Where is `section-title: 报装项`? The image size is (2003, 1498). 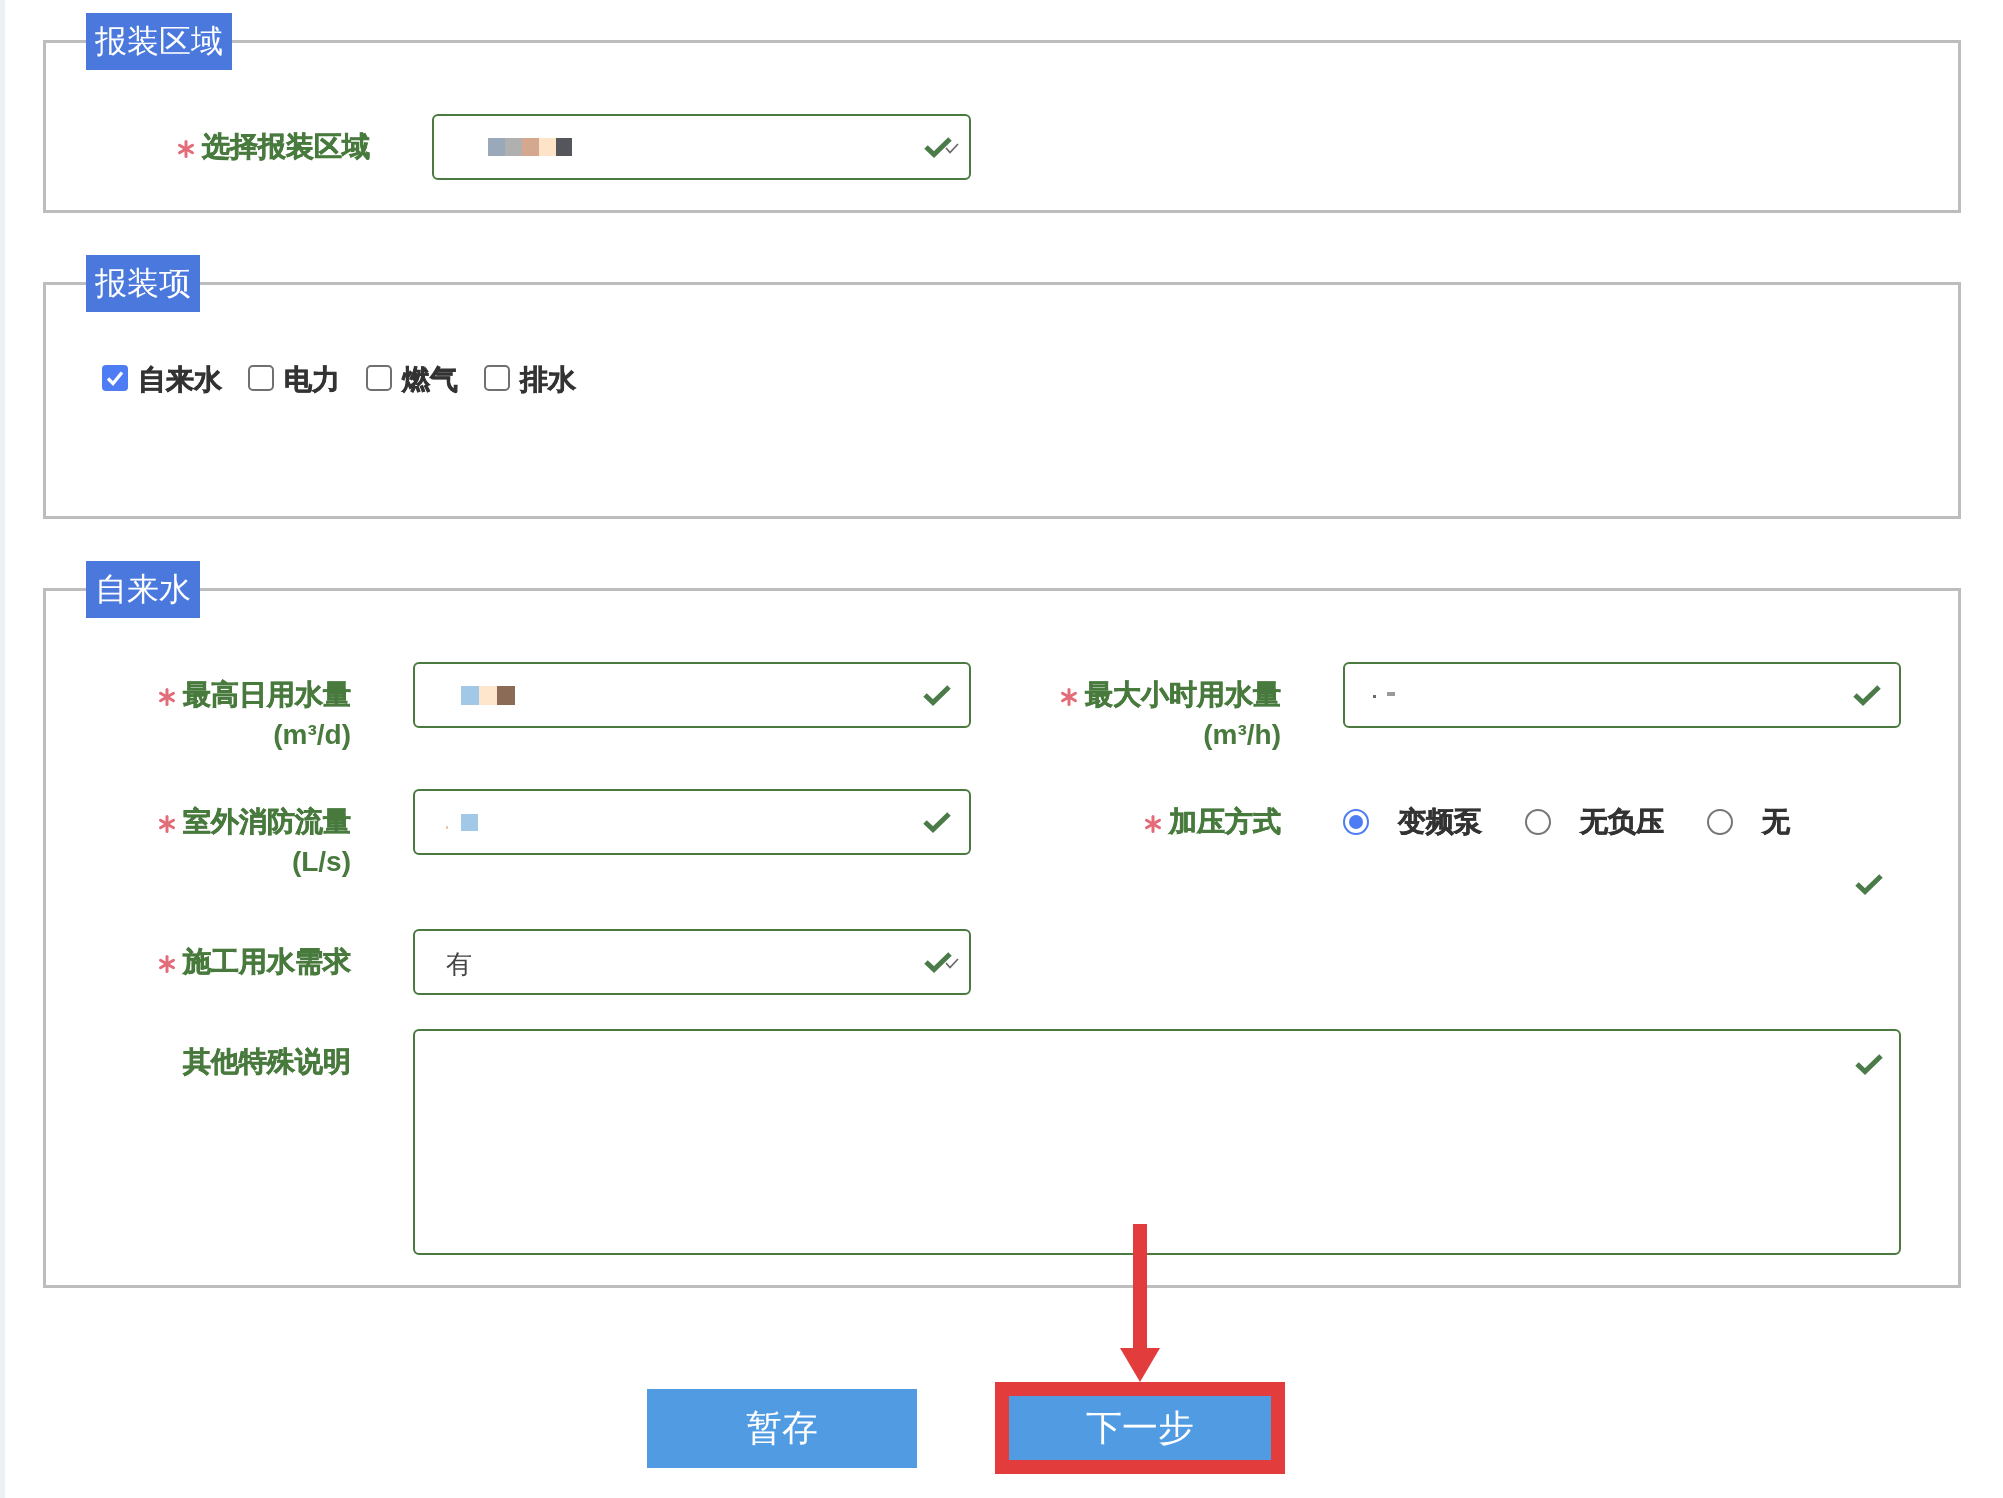
section-title: 报装项 is located at coordinates (143, 283).